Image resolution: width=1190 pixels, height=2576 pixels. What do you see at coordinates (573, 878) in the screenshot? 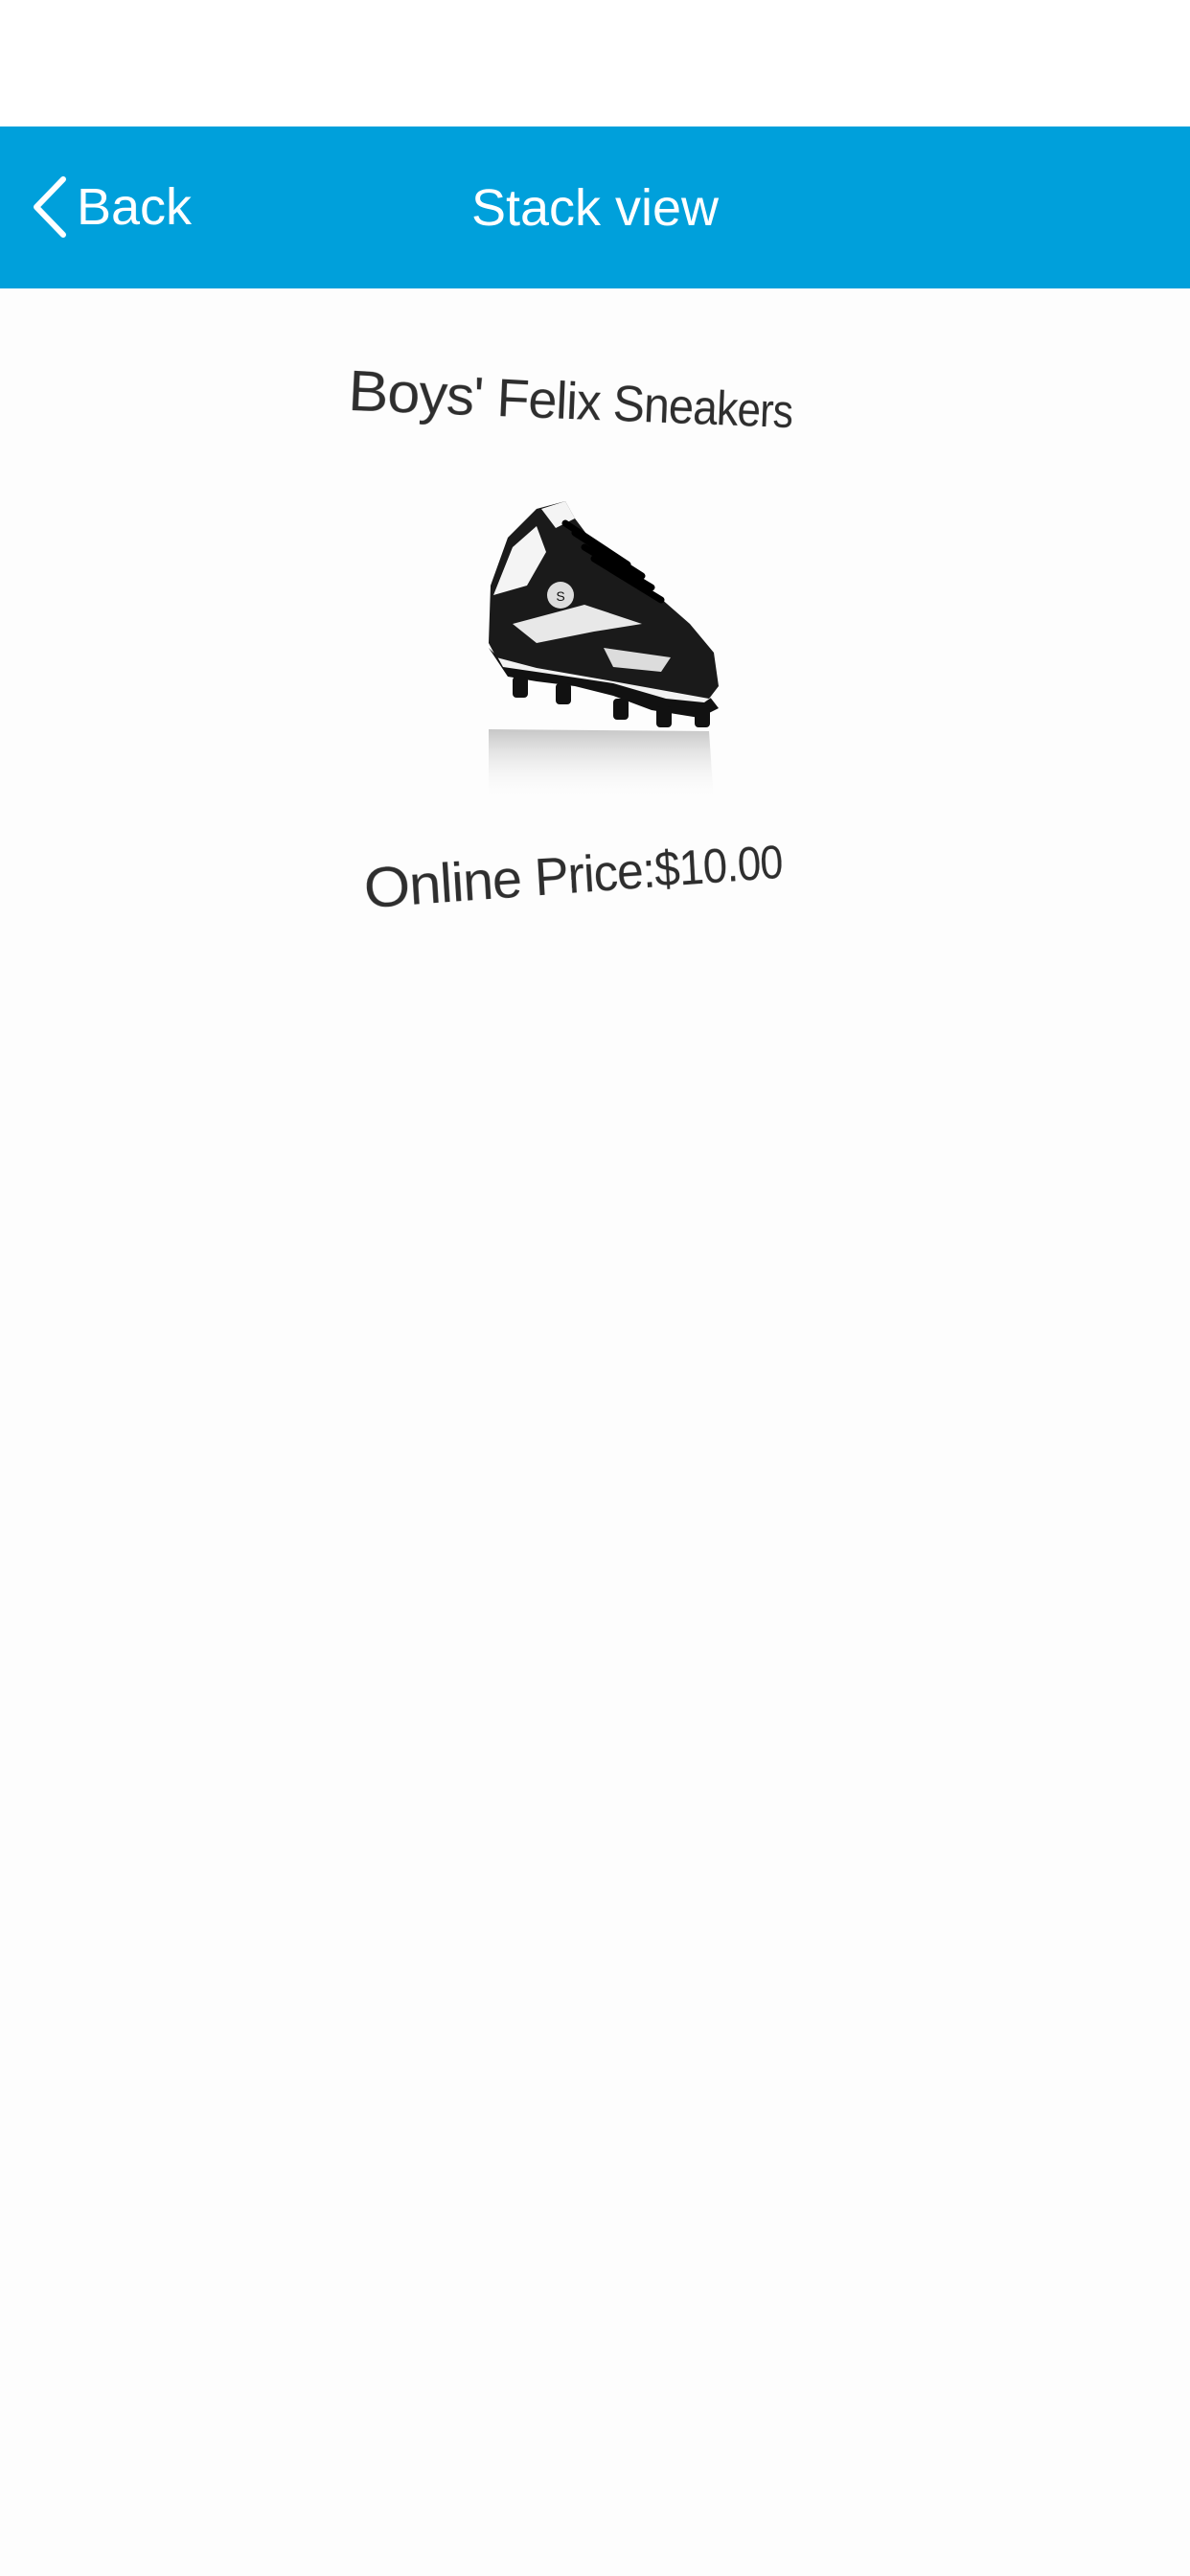
I see `product-price: Online Price:$10.00` at bounding box center [573, 878].